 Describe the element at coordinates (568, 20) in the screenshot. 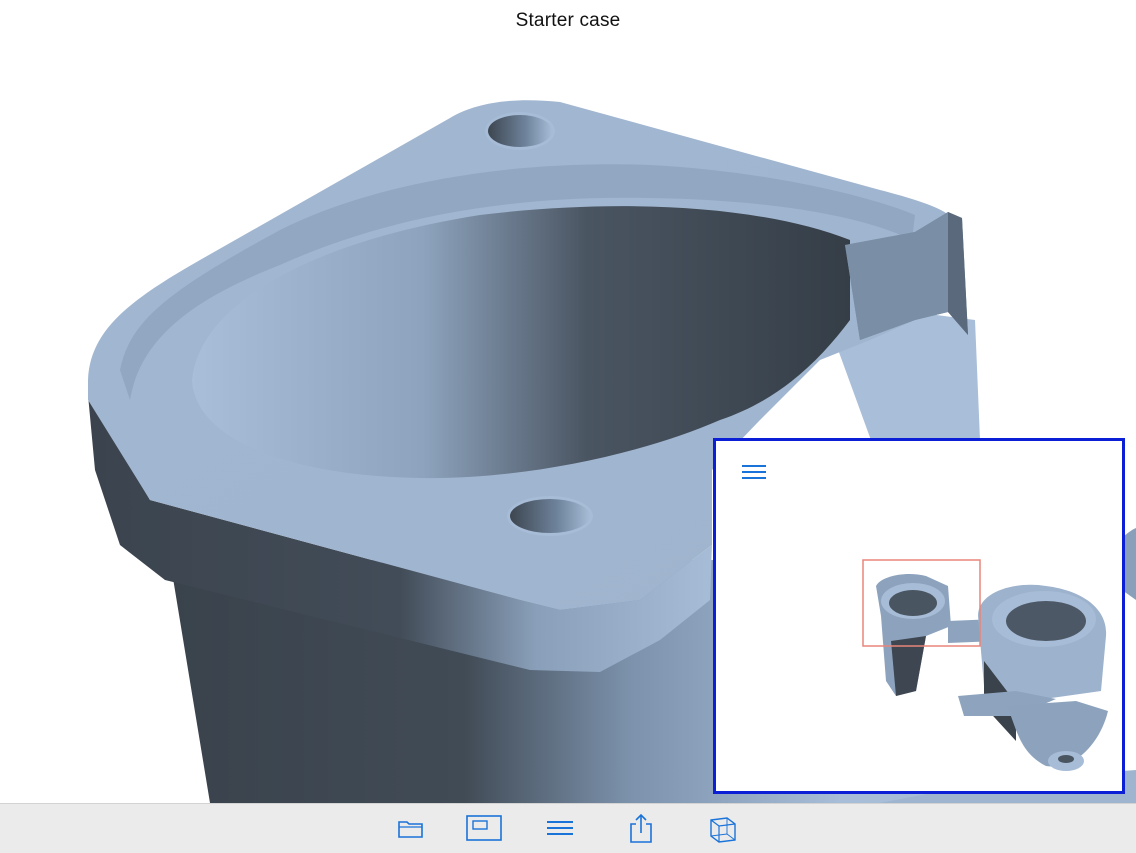

I see `page-title: Starter case` at that location.